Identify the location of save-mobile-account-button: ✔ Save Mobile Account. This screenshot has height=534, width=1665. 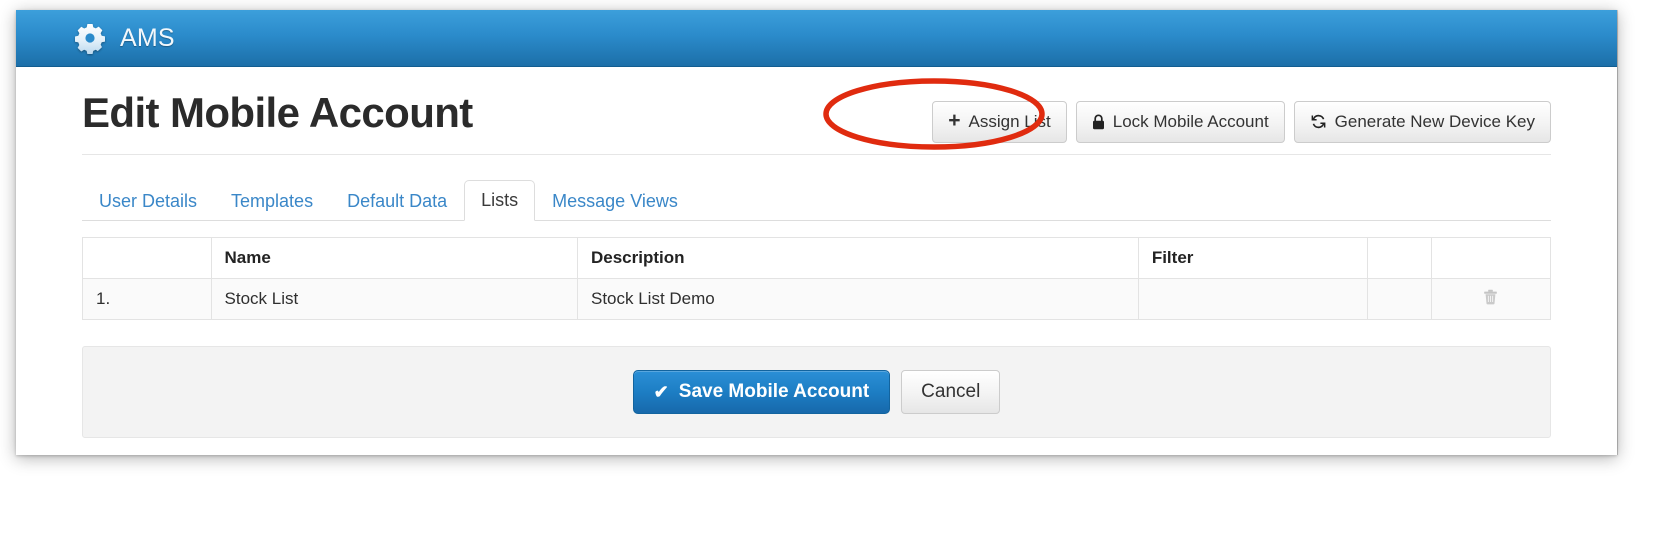
(761, 392).